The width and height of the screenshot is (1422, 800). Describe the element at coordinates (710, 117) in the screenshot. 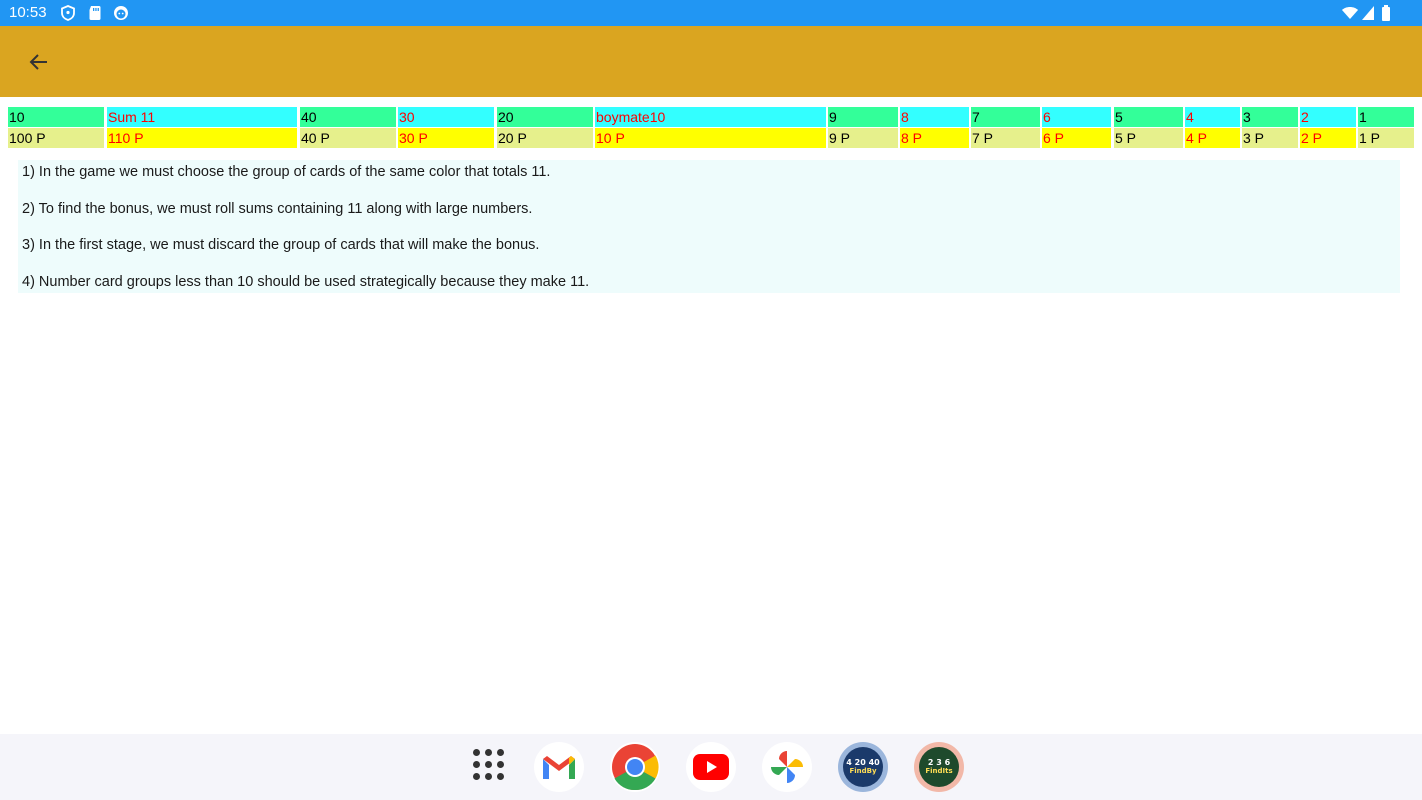

I see `score-header: boymate10` at that location.